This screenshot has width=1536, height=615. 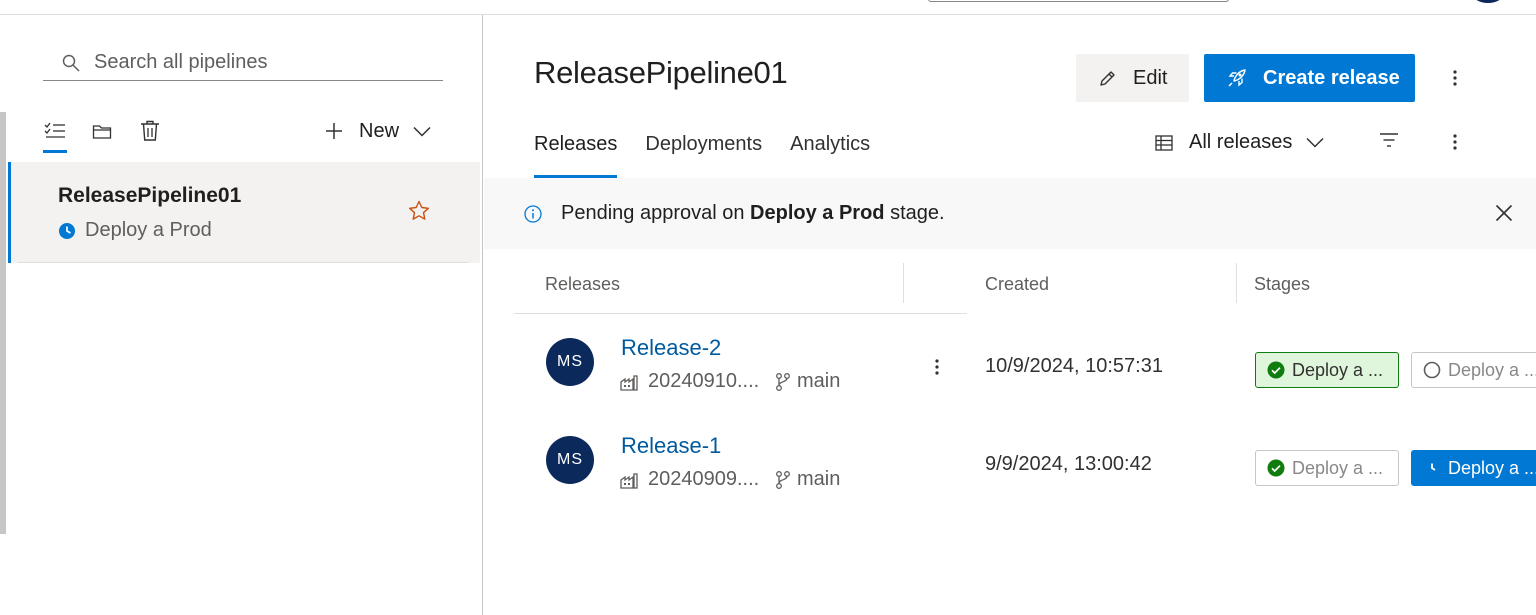 I want to click on releases-grid-header: Releases Created Stages, so click(x=1025, y=289).